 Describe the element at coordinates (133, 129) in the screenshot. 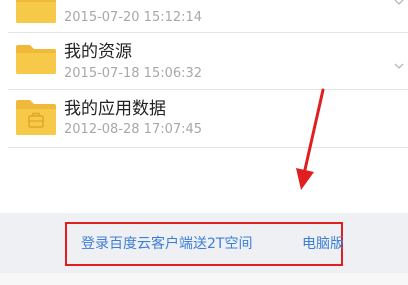

I see `file-date: 2012-08-28 17:07:45` at that location.